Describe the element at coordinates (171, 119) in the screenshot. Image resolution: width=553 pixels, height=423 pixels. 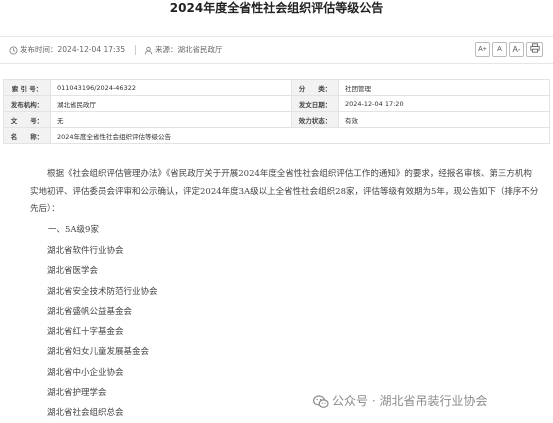
I see `document-number-value: 无` at that location.